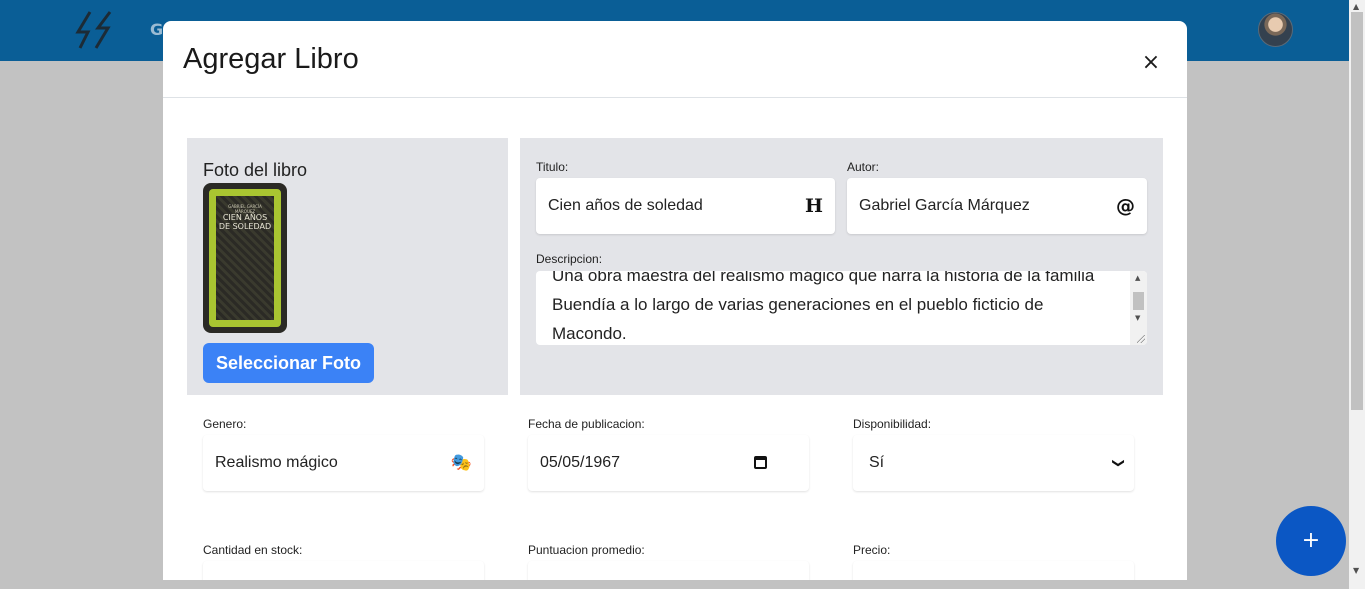  Describe the element at coordinates (760, 462) in the screenshot. I see `calendar-icon` at that location.